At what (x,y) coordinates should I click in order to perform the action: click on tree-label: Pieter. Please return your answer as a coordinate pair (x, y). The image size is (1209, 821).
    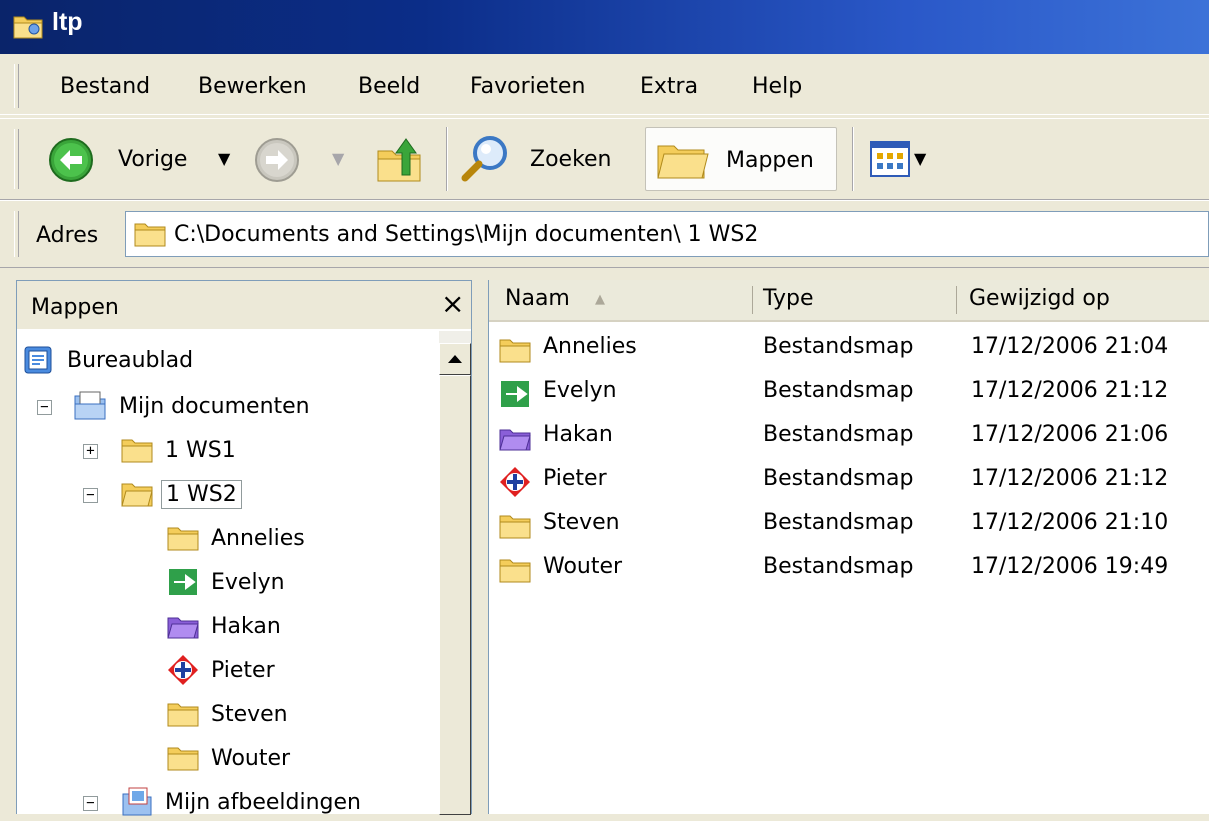
    Looking at the image, I should click on (243, 670).